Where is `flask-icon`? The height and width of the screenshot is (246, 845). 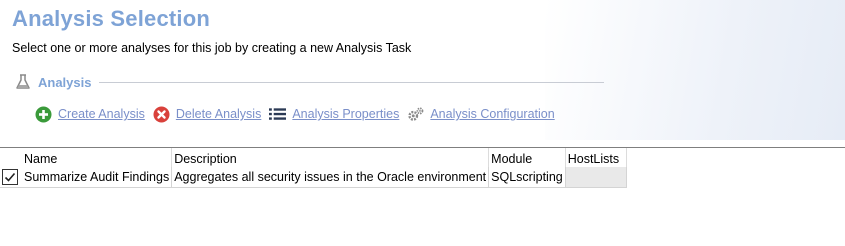 flask-icon is located at coordinates (23, 81).